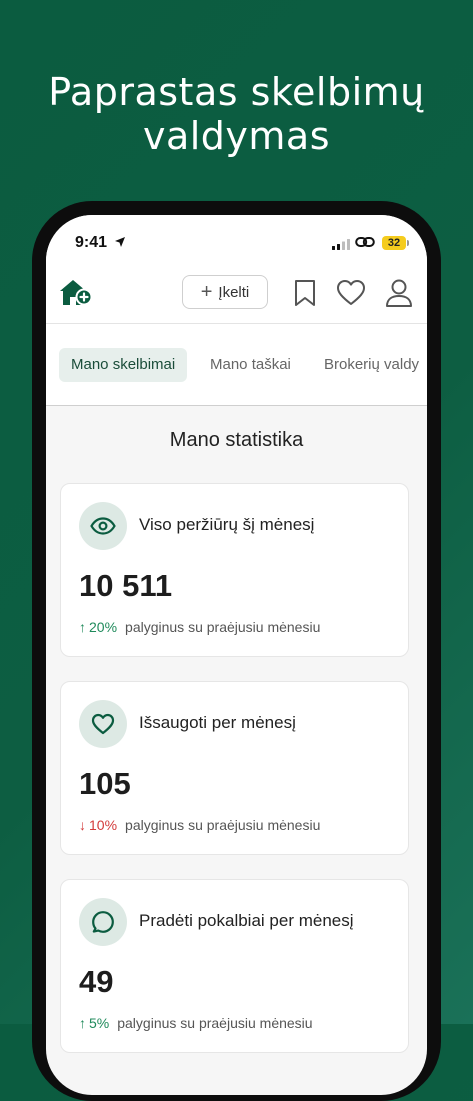 This screenshot has height=1101, width=473. I want to click on app-header: + Įkelti, so click(236, 294).